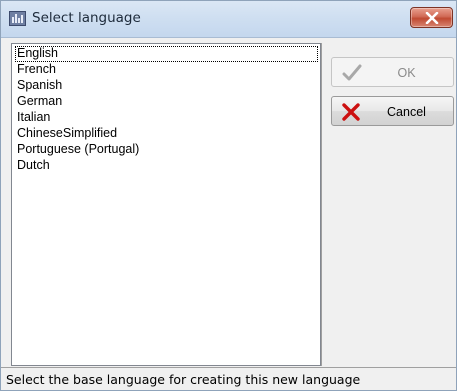 This screenshot has width=457, height=391. Describe the element at coordinates (321, 204) in the screenshot. I see `panel-divider` at that location.